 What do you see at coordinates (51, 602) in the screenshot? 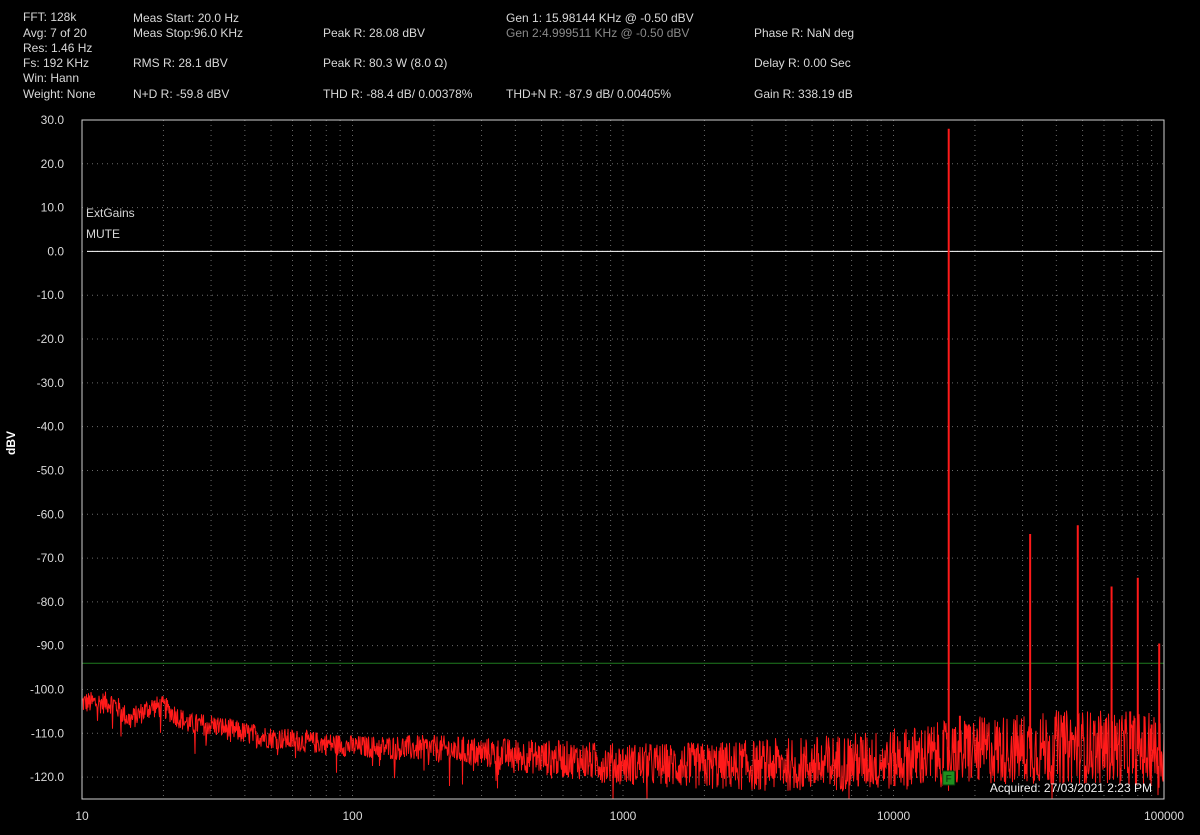
I see `y-tick-label: -80.0` at bounding box center [51, 602].